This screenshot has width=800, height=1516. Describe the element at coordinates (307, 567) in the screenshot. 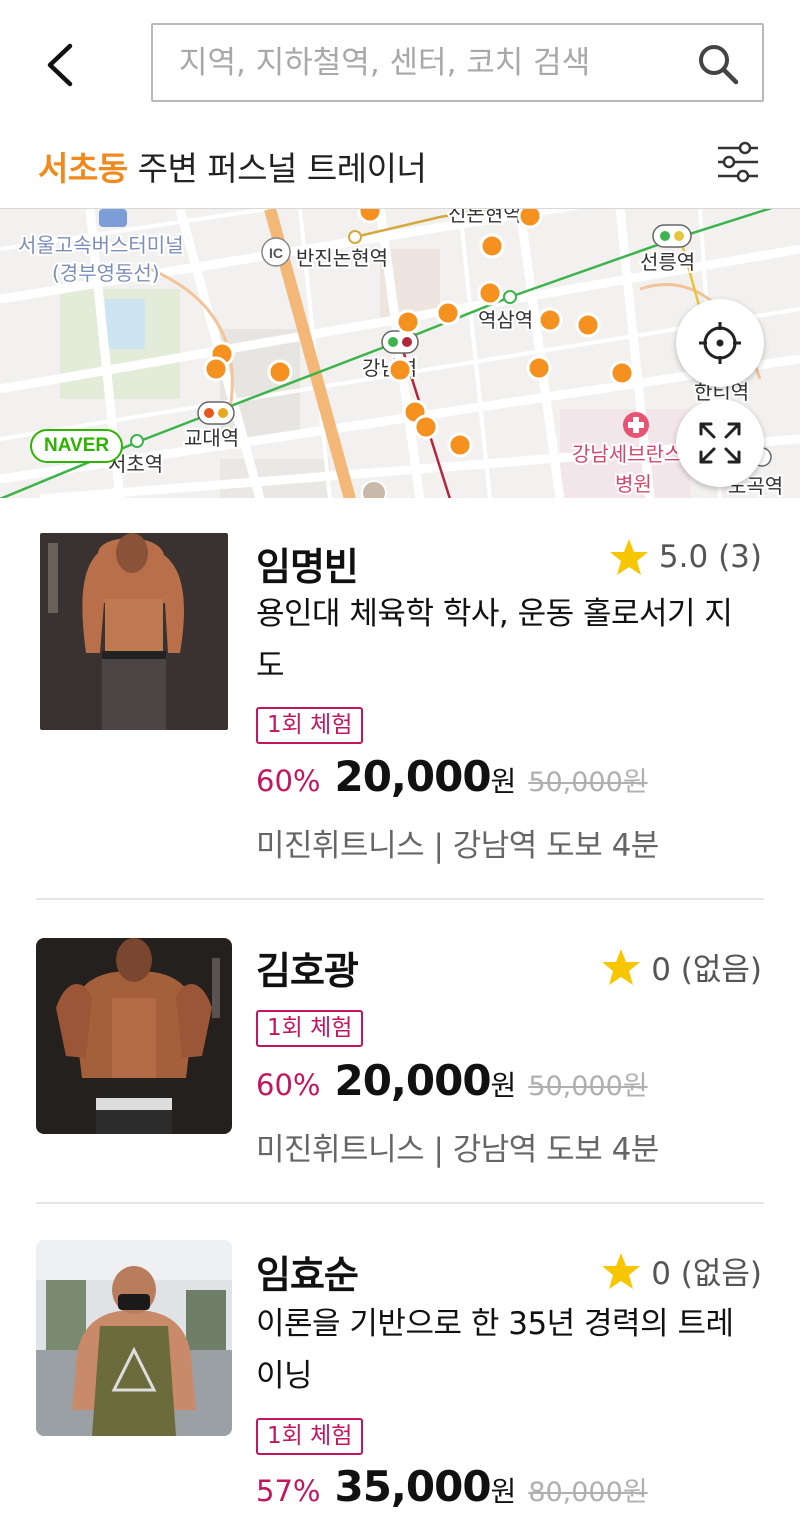

I see `trainer-name: 임명빈` at that location.